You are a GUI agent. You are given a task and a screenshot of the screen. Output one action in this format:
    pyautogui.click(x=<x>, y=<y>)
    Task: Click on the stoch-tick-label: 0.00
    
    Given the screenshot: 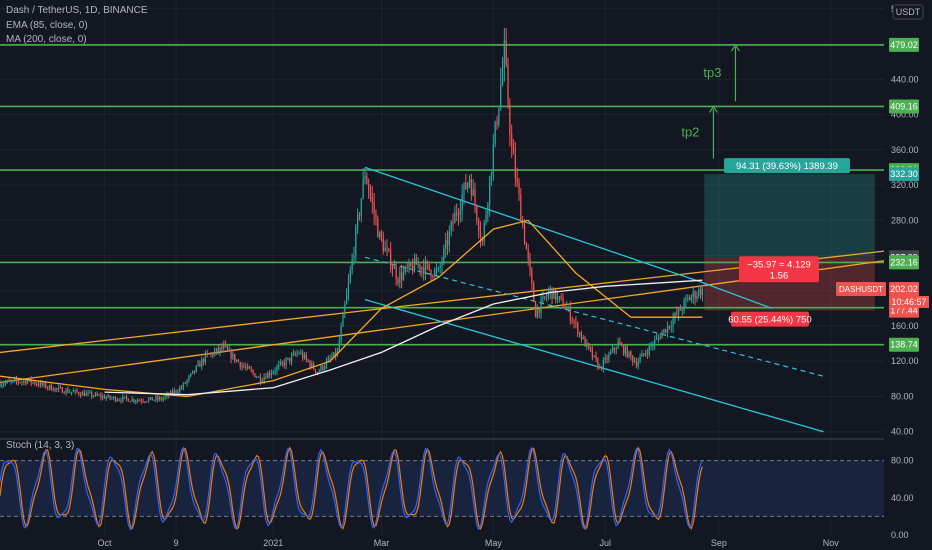 What is the action you would take?
    pyautogui.click(x=900, y=535)
    